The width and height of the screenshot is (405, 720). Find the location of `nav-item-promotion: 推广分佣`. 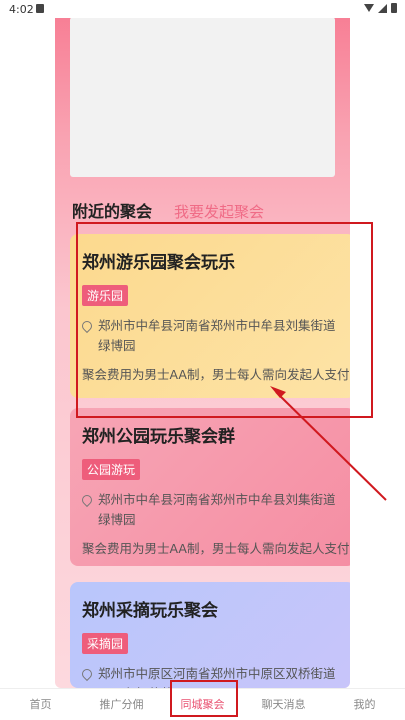

nav-item-promotion: 推广分佣 is located at coordinates (121, 704).